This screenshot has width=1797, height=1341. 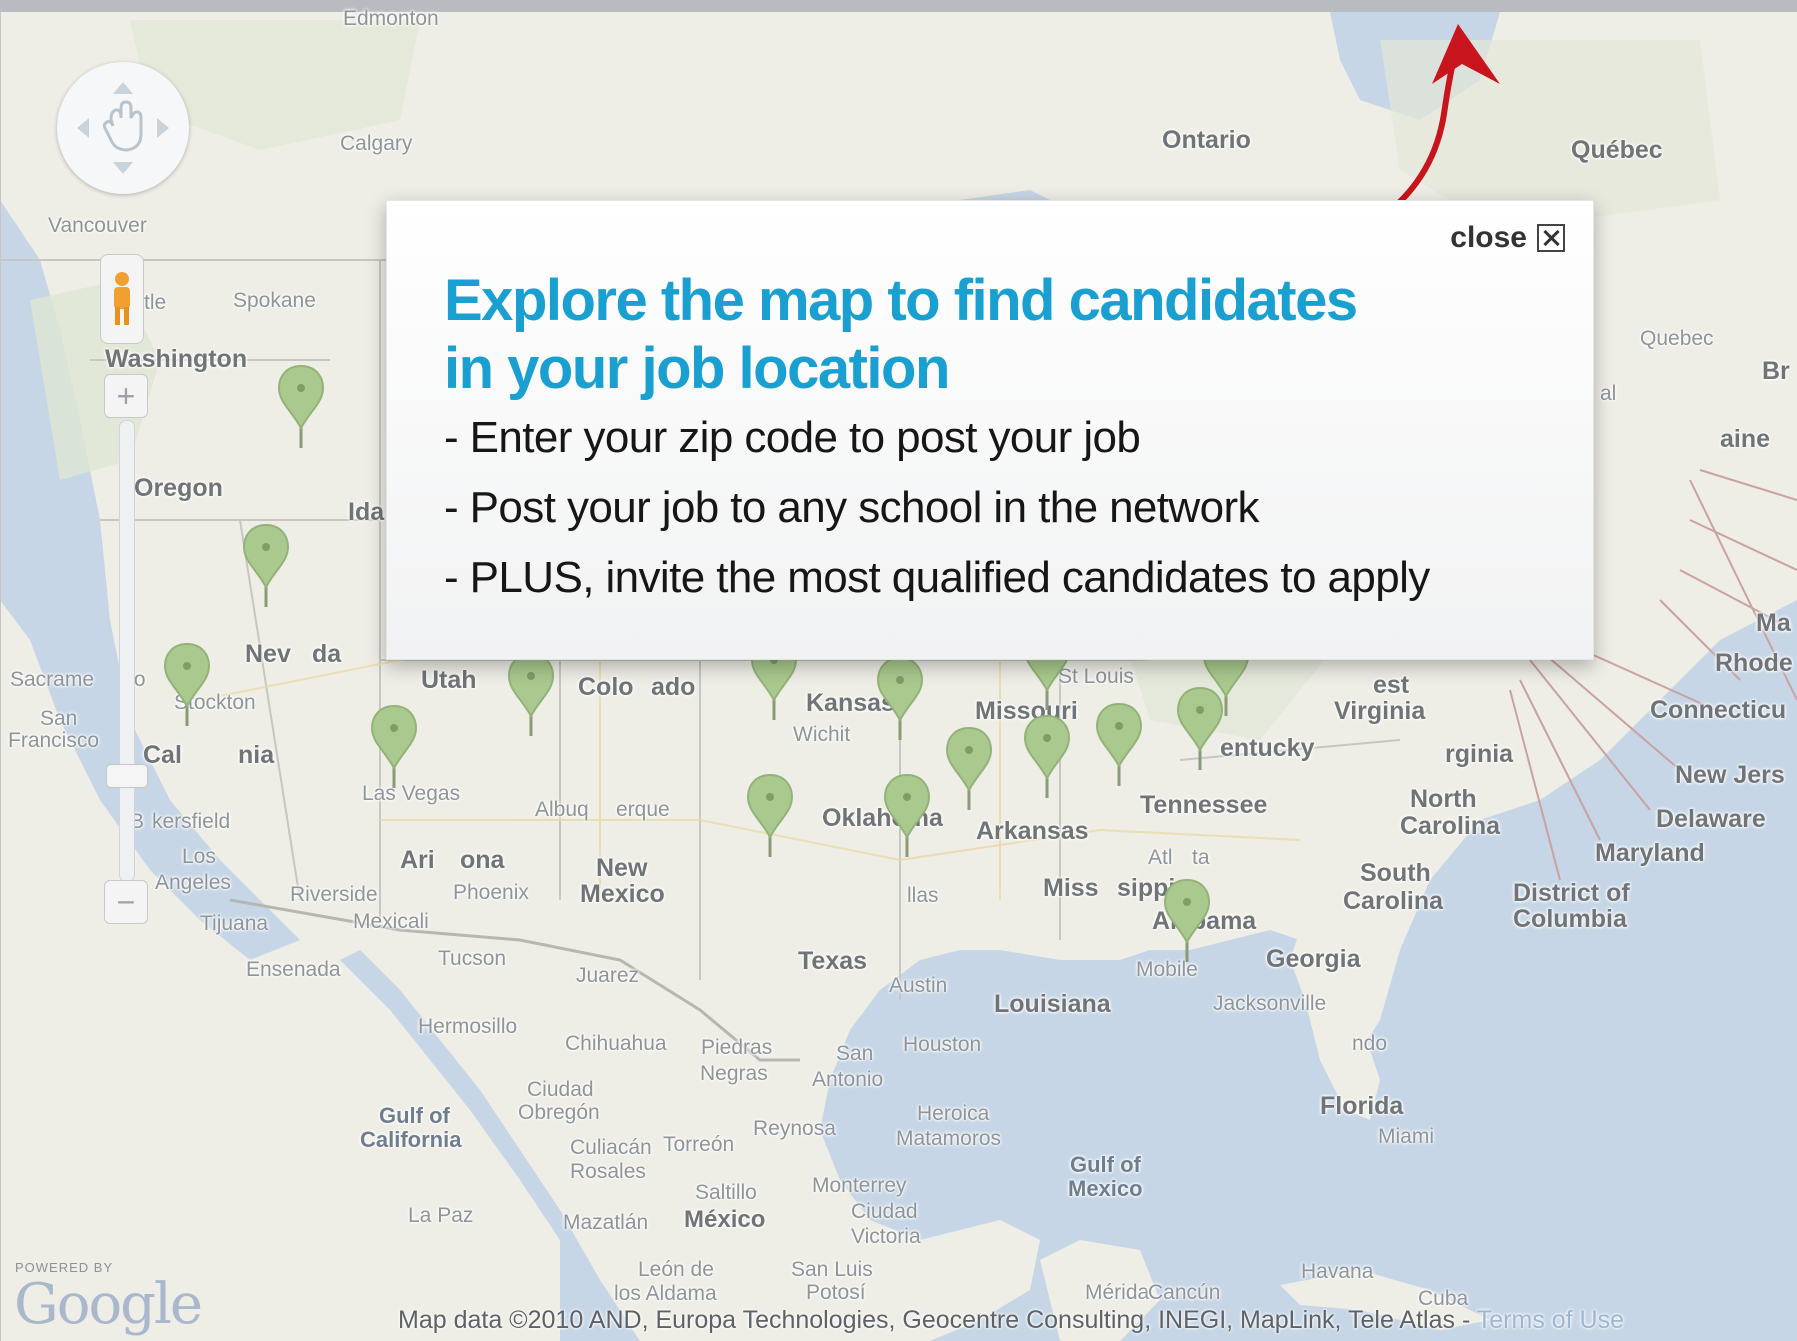 I want to click on state-label: ona, so click(x=482, y=860).